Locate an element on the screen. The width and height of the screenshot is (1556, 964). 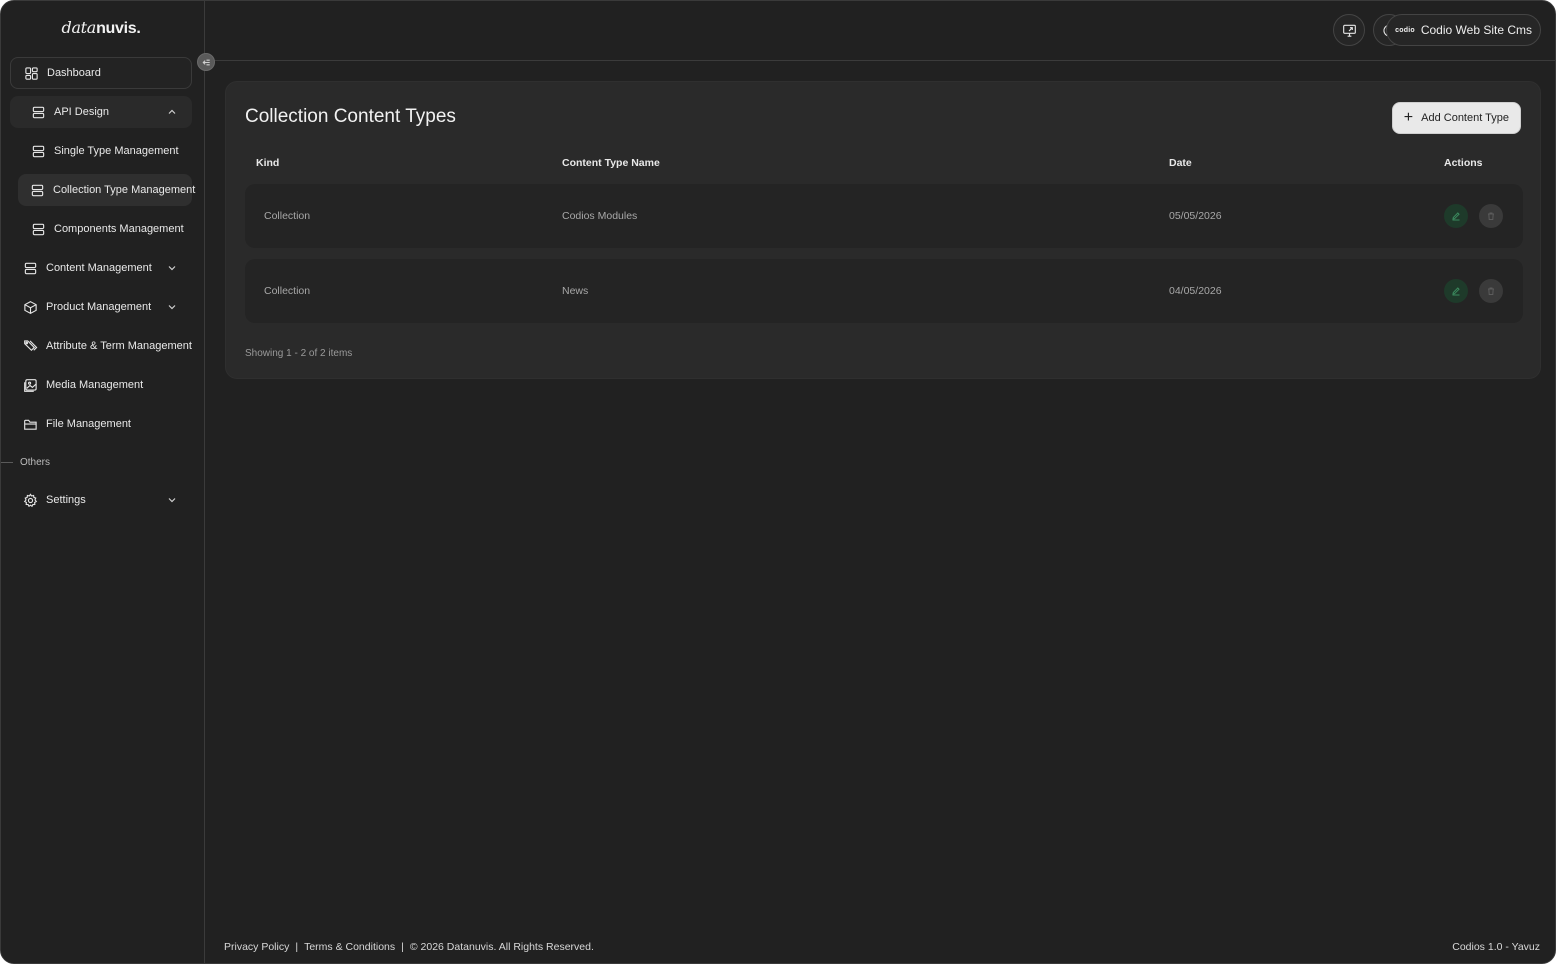
box-icon is located at coordinates (30, 307).